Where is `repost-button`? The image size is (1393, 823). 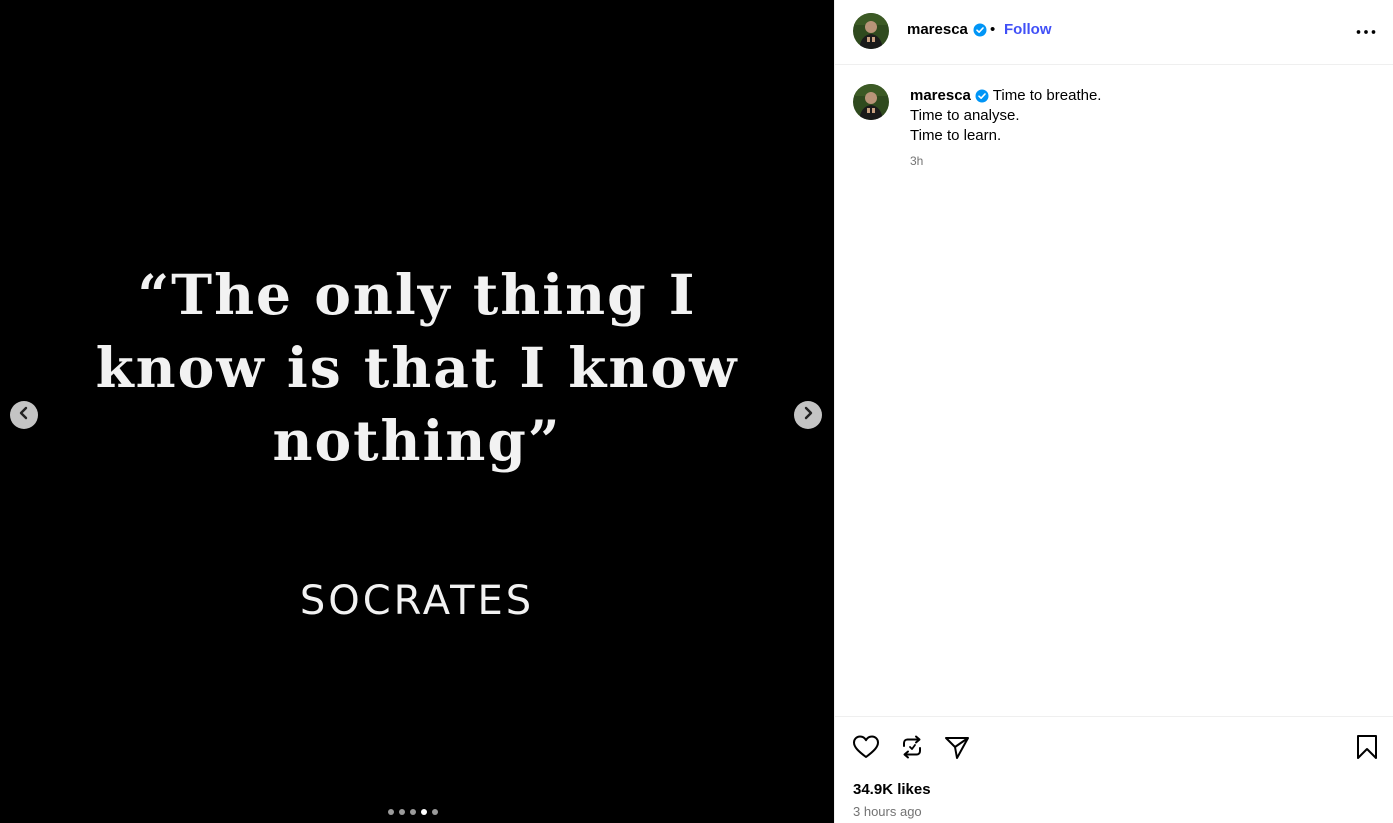 repost-button is located at coordinates (912, 747).